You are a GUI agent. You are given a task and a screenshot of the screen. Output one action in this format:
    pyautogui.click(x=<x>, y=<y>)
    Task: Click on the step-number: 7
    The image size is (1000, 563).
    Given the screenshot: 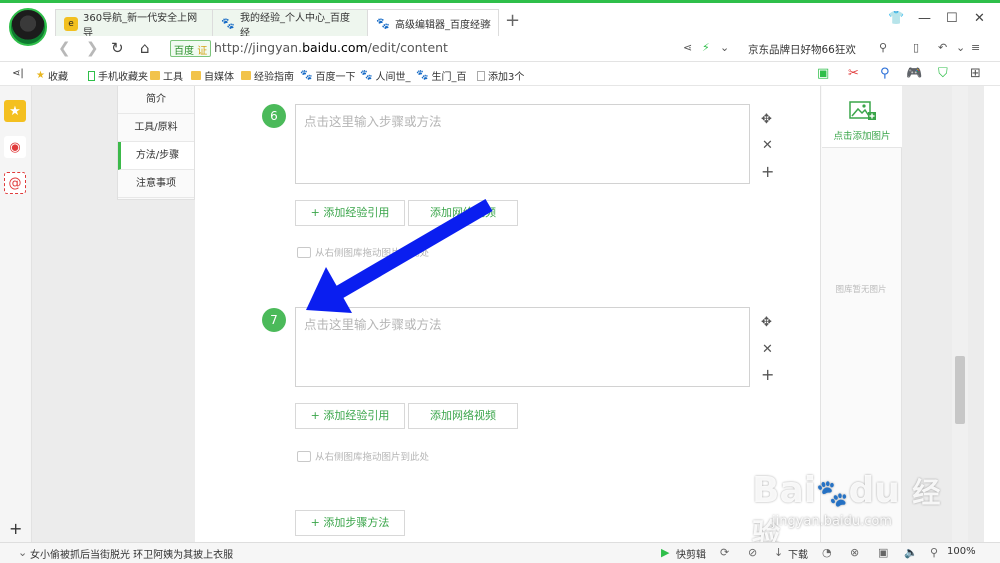 What is the action you would take?
    pyautogui.click(x=274, y=320)
    